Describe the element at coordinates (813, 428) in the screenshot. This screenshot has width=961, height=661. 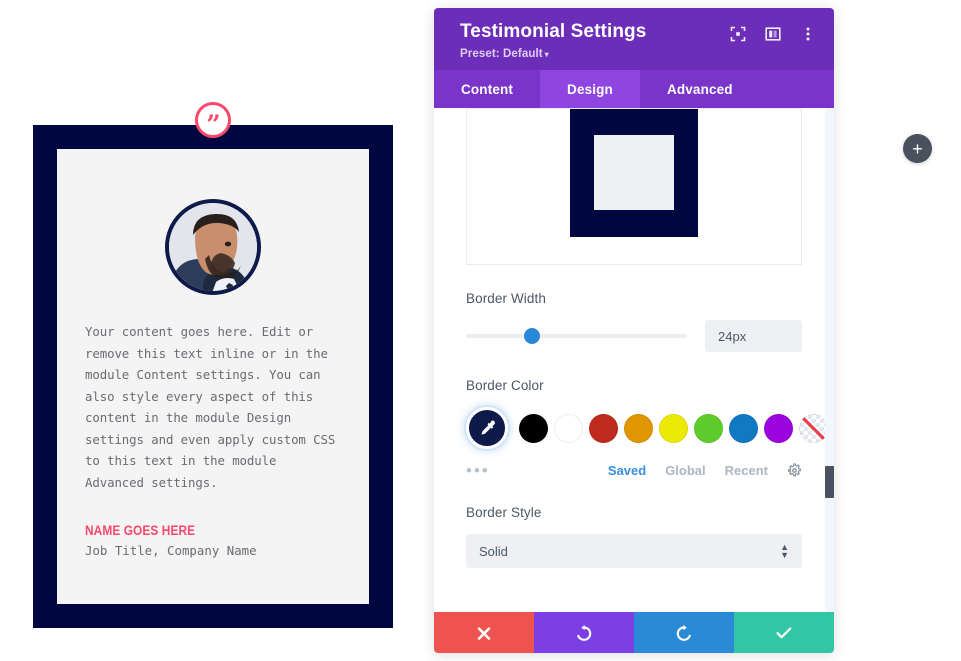
I see `swatch-transparent` at that location.